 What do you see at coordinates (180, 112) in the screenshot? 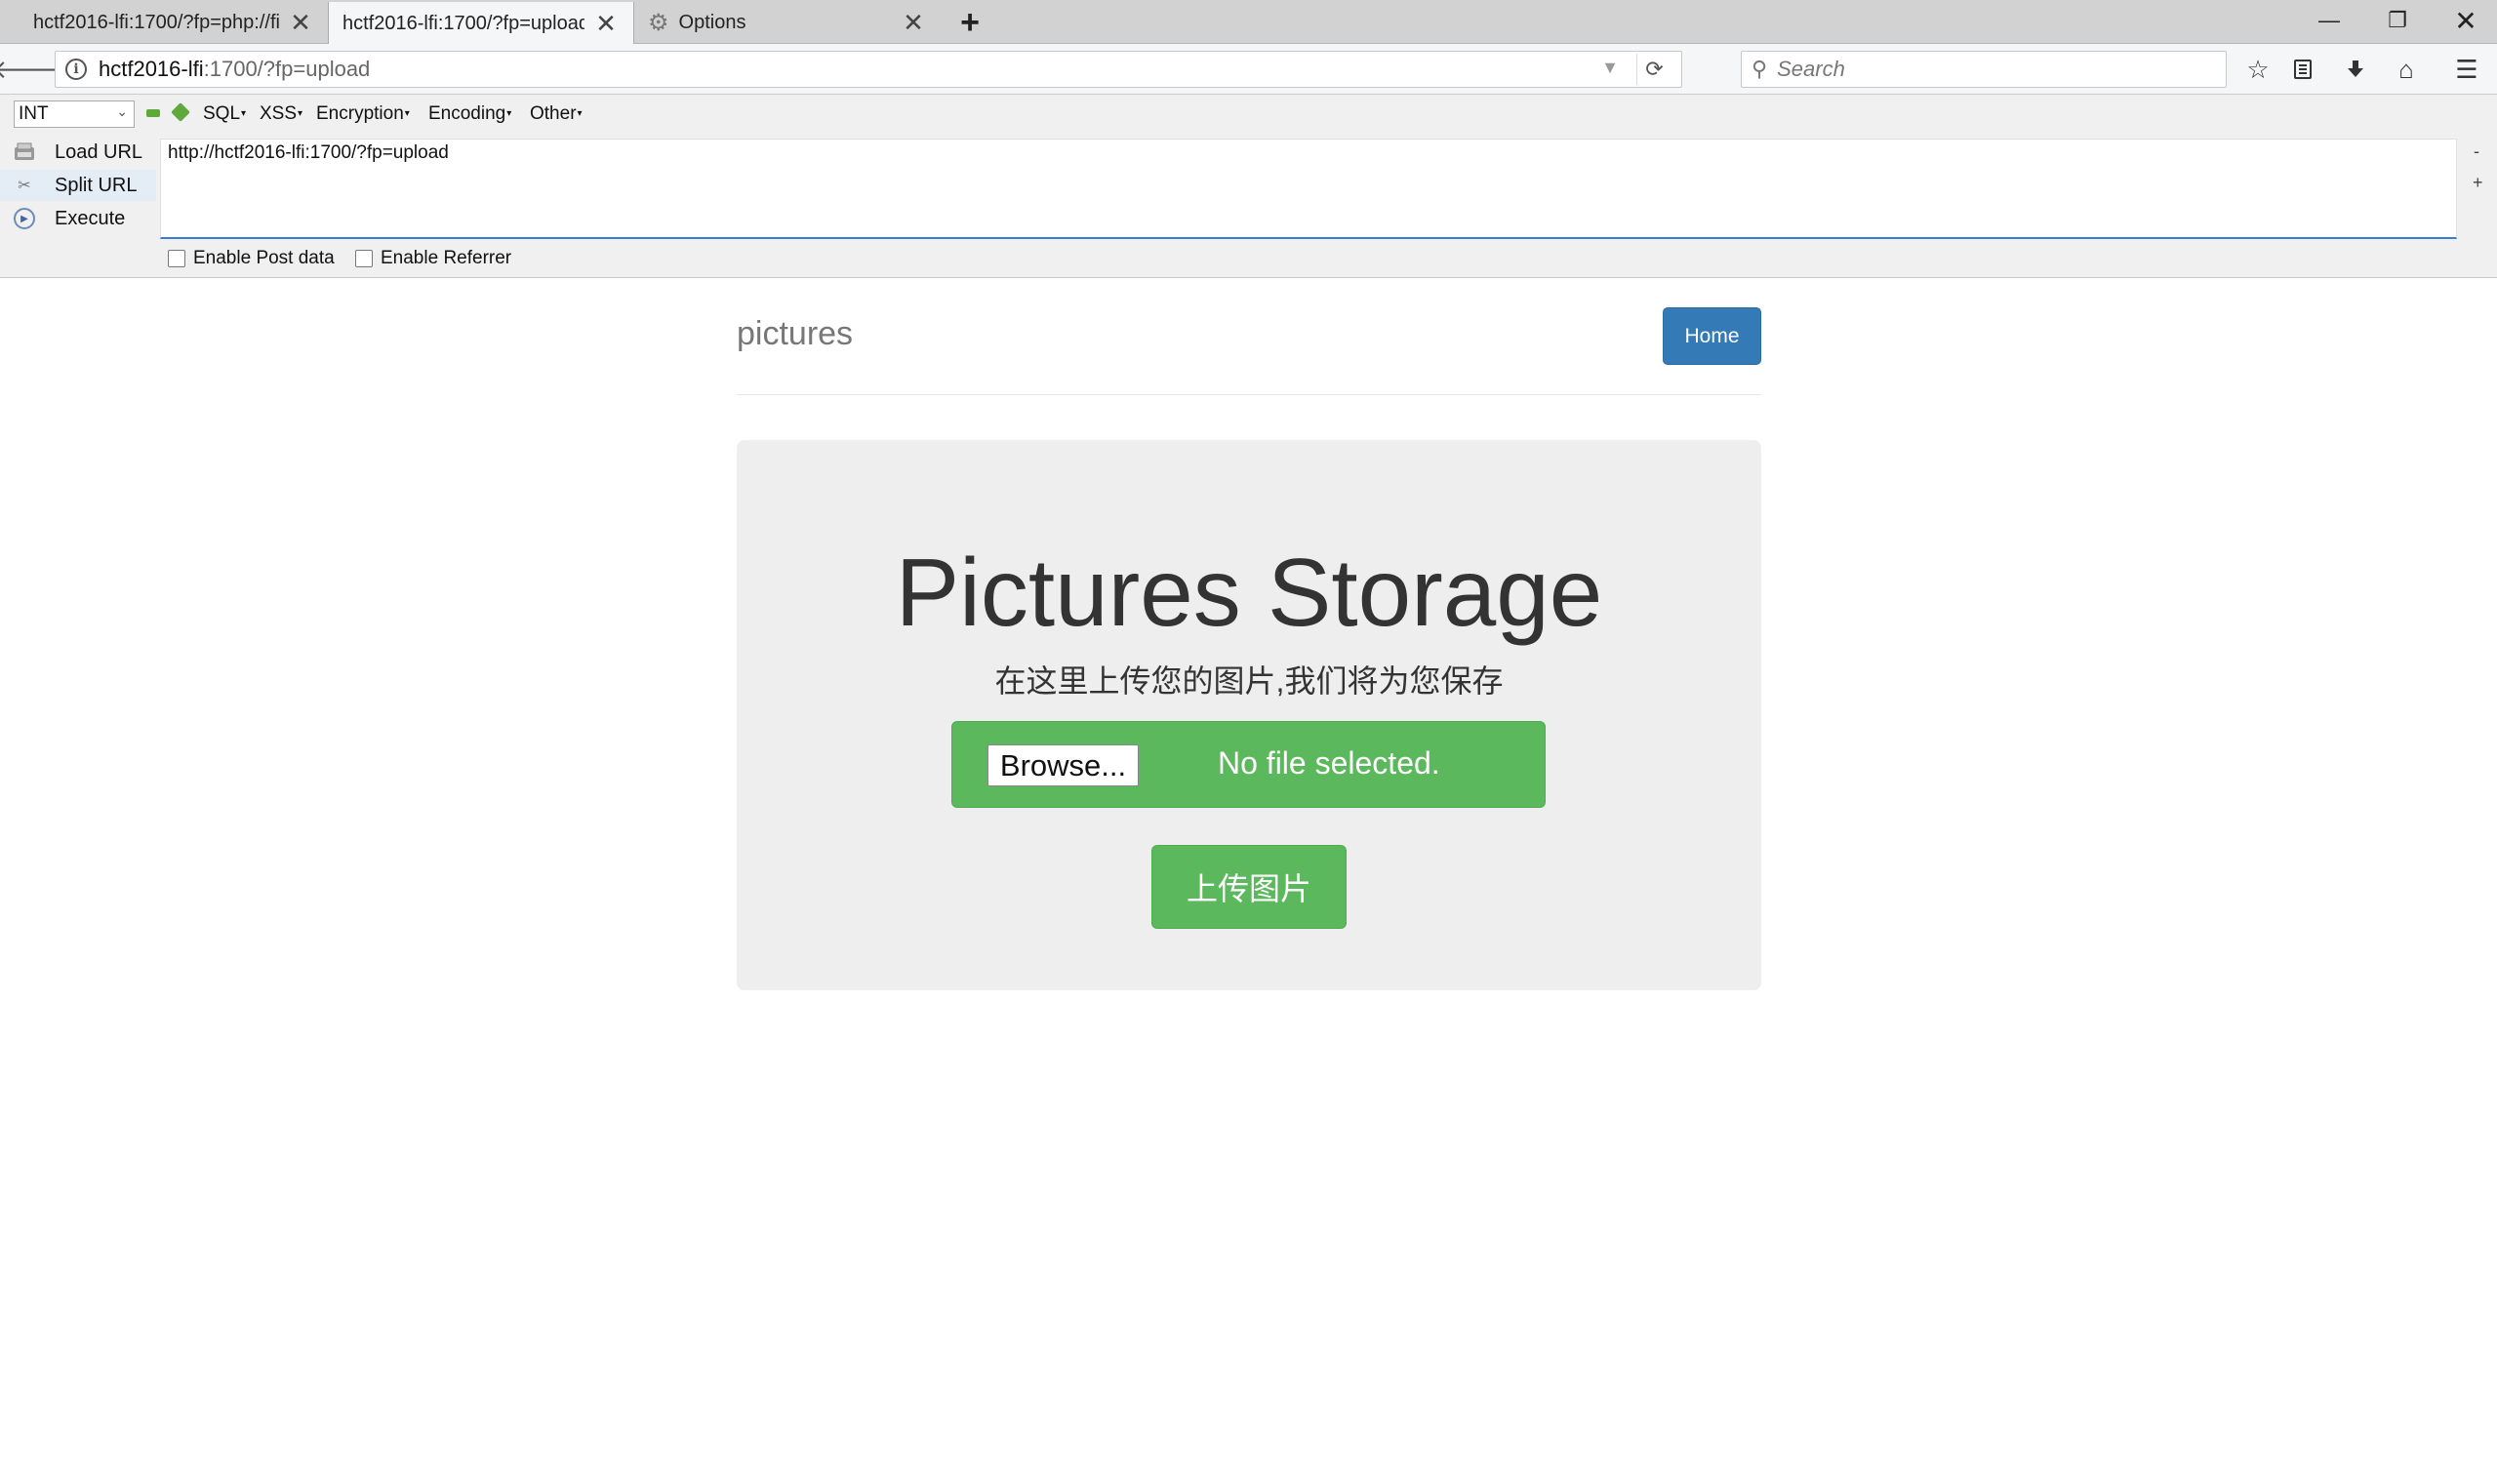
I see `increase-icon` at bounding box center [180, 112].